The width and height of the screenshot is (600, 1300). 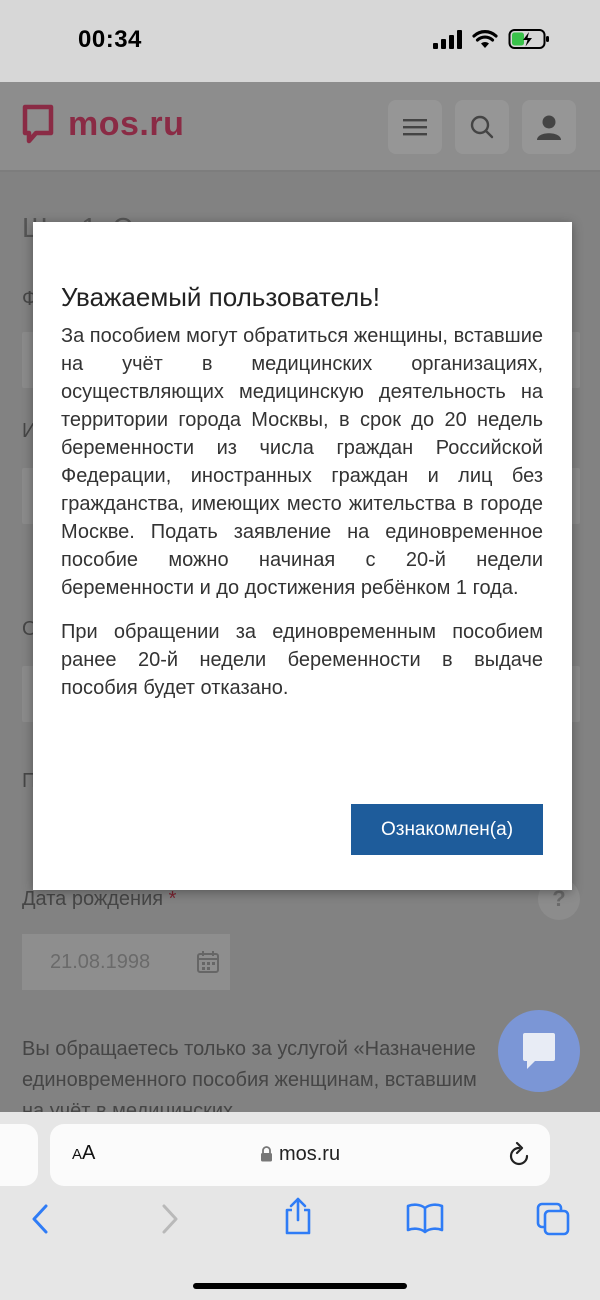 I want to click on tabs-icon, so click(x=553, y=1219).